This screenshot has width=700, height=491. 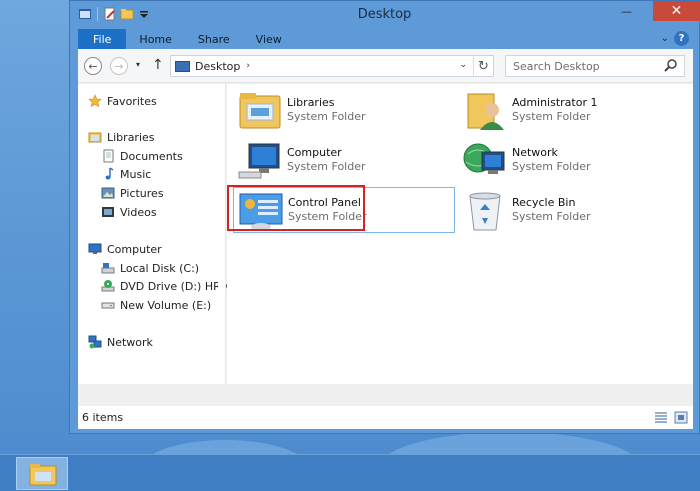 I want to click on address-path: Desktop, so click(x=217, y=66).